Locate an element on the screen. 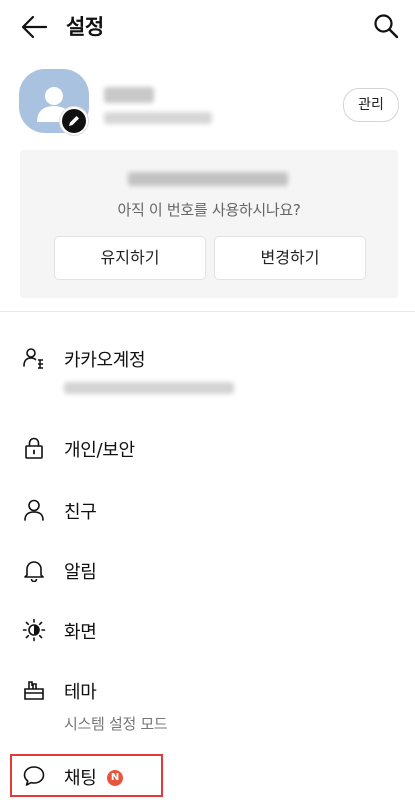 The height and width of the screenshot is (800, 415). menu-item-notifications: 알림 is located at coordinates (207, 570).